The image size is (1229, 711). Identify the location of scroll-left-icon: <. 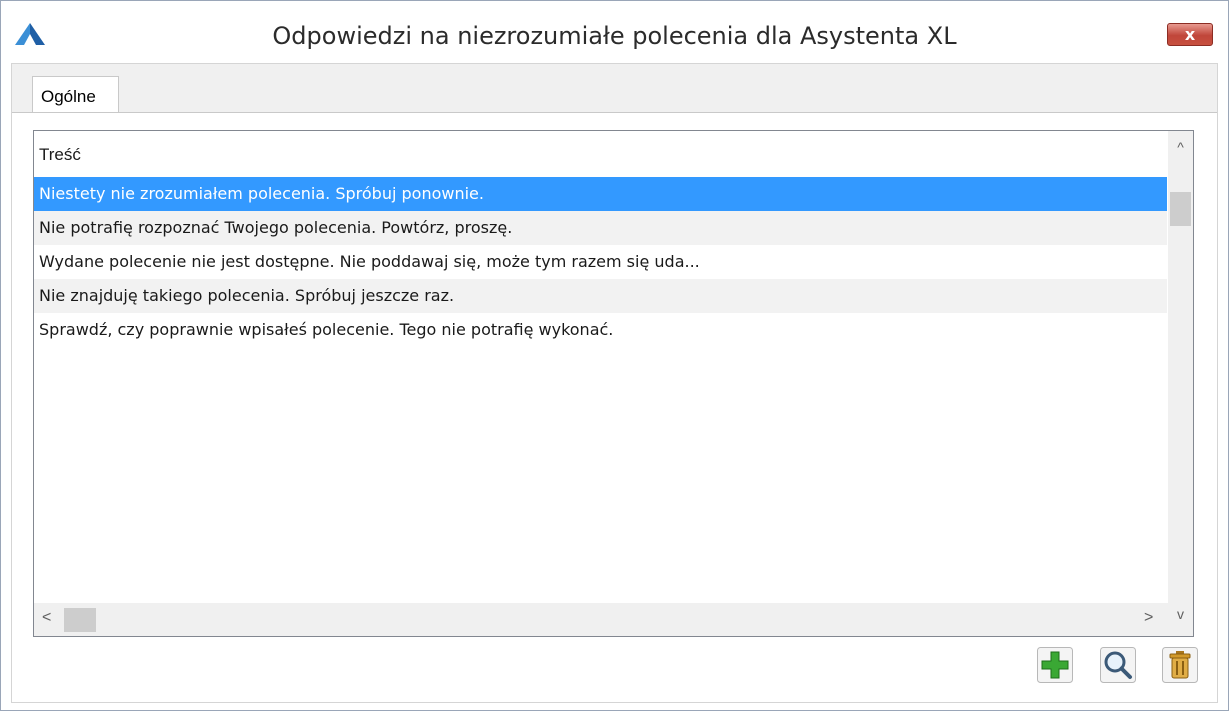
(52, 619).